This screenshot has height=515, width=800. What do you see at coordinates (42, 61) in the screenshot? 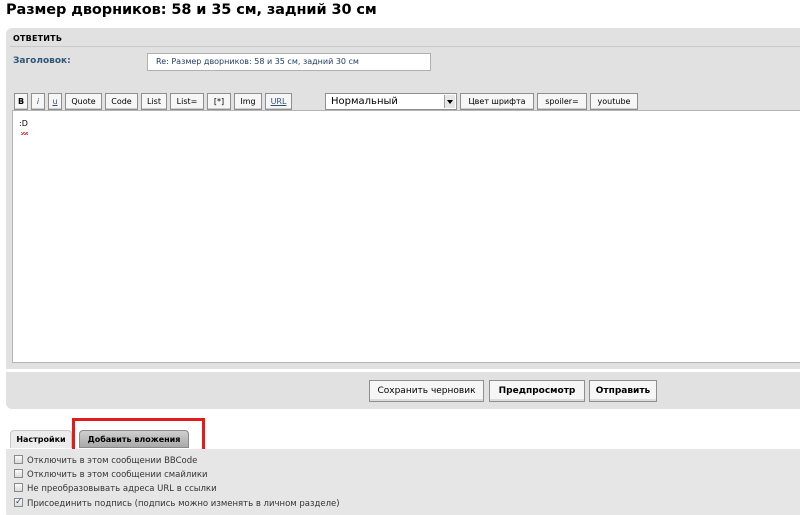
I see `subject-label: Заголовок:` at bounding box center [42, 61].